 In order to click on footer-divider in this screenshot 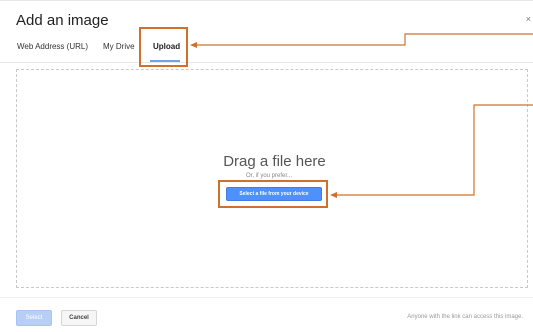, I will do `click(266, 297)`.